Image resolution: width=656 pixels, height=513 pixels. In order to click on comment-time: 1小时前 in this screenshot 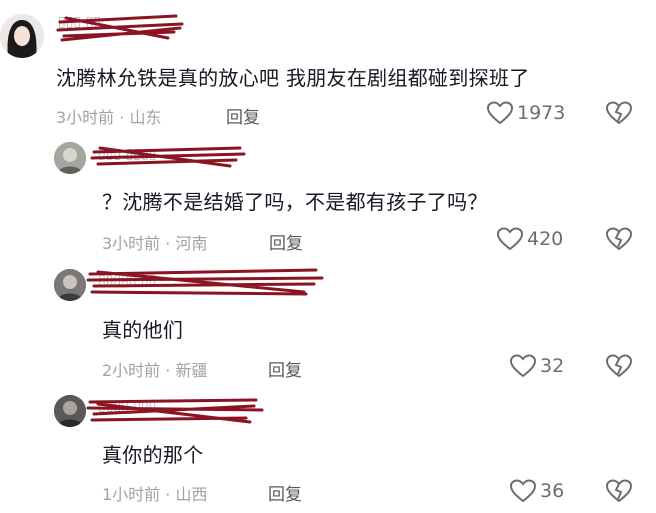, I will do `click(131, 494)`.